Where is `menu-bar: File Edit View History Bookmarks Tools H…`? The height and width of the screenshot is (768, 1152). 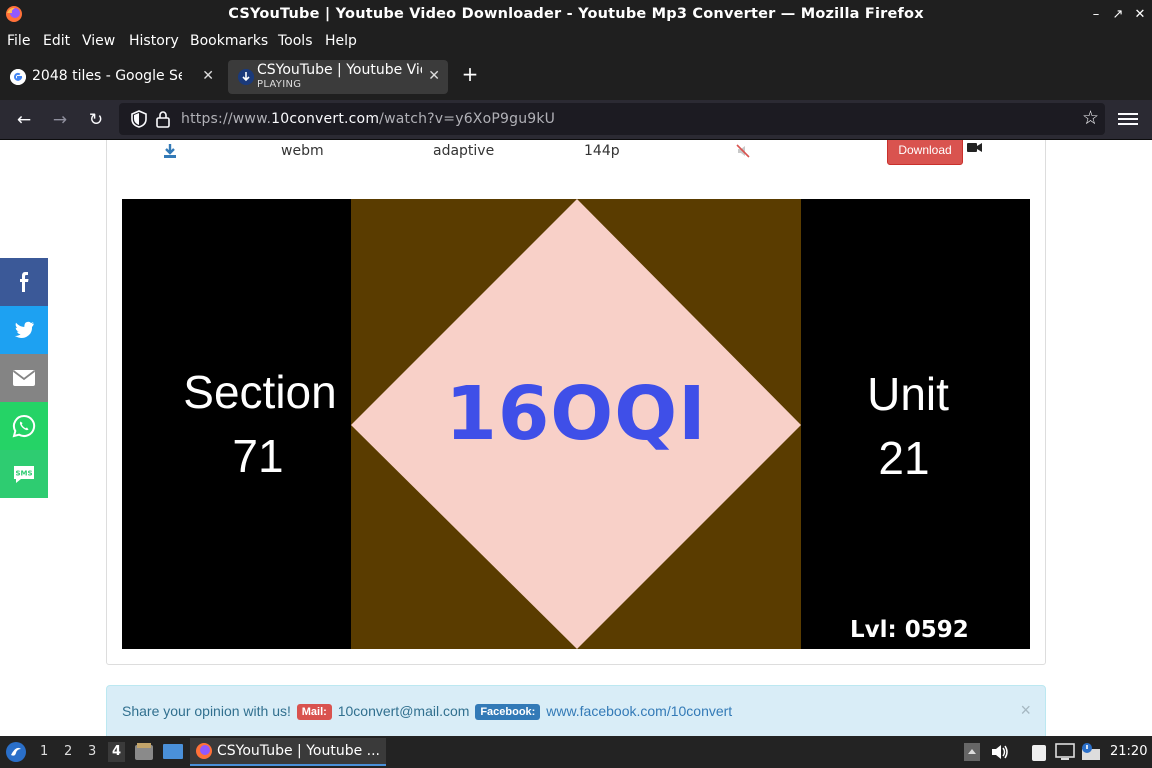 menu-bar: File Edit View History Bookmarks Tools H… is located at coordinates (576, 42).